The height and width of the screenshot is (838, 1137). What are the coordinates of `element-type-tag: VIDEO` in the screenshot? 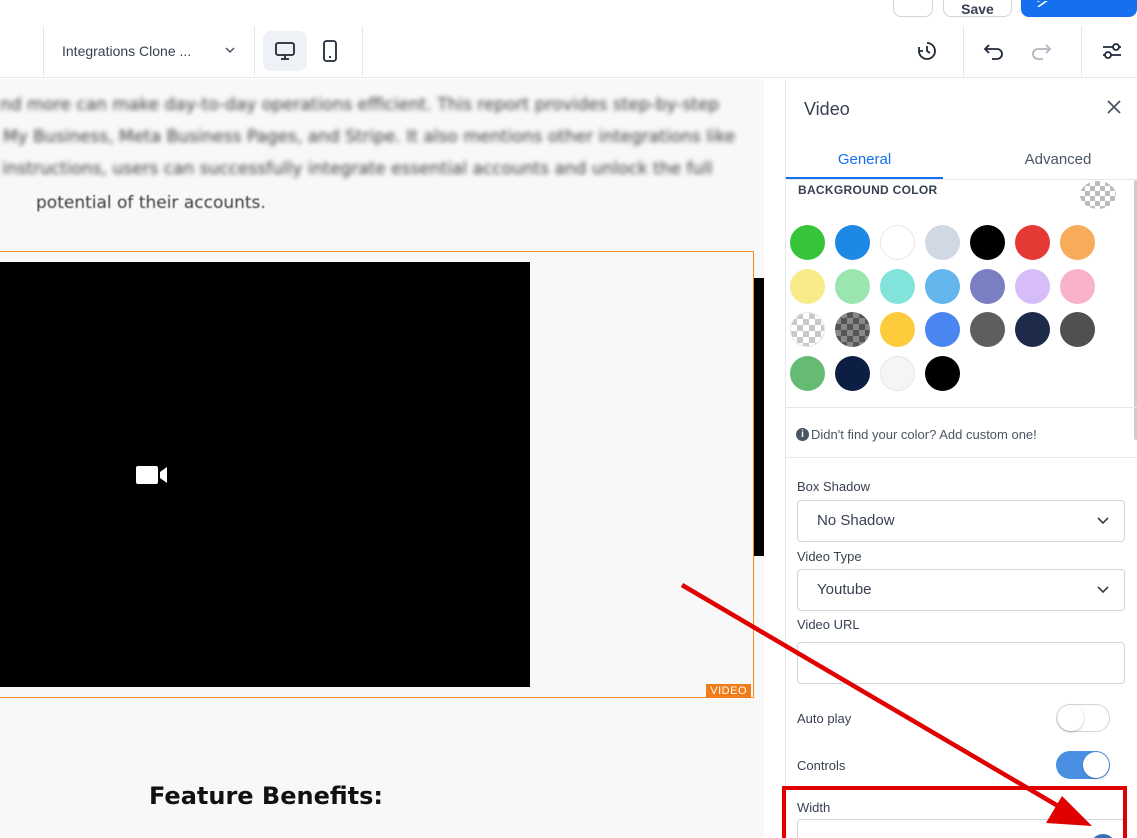 It's located at (728, 691).